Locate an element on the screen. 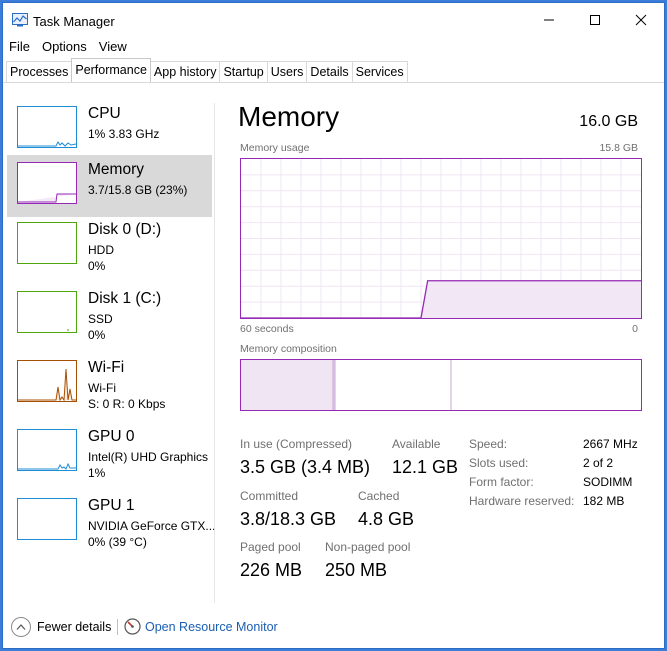 The height and width of the screenshot is (651, 667). sidebar-item-name: CPU is located at coordinates (104, 113).